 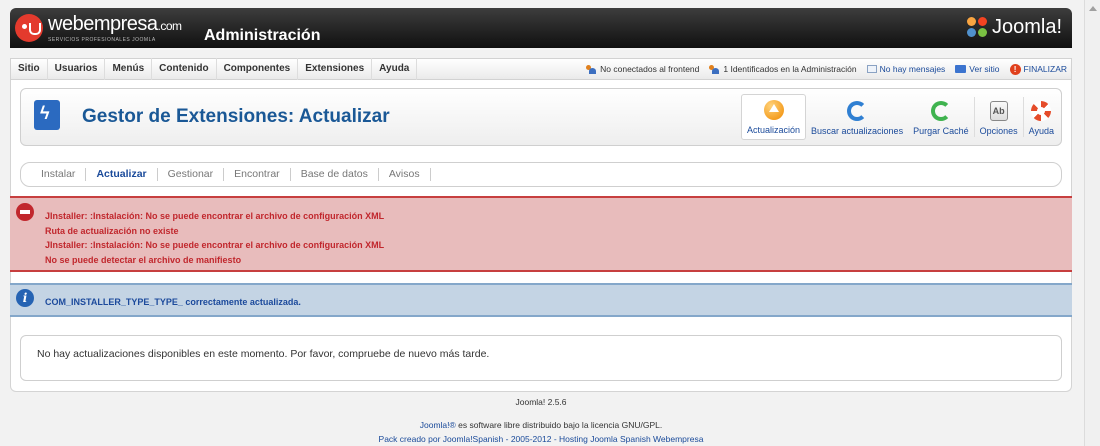 I want to click on find-updates-button: Buscar actualizaciones, so click(x=857, y=117).